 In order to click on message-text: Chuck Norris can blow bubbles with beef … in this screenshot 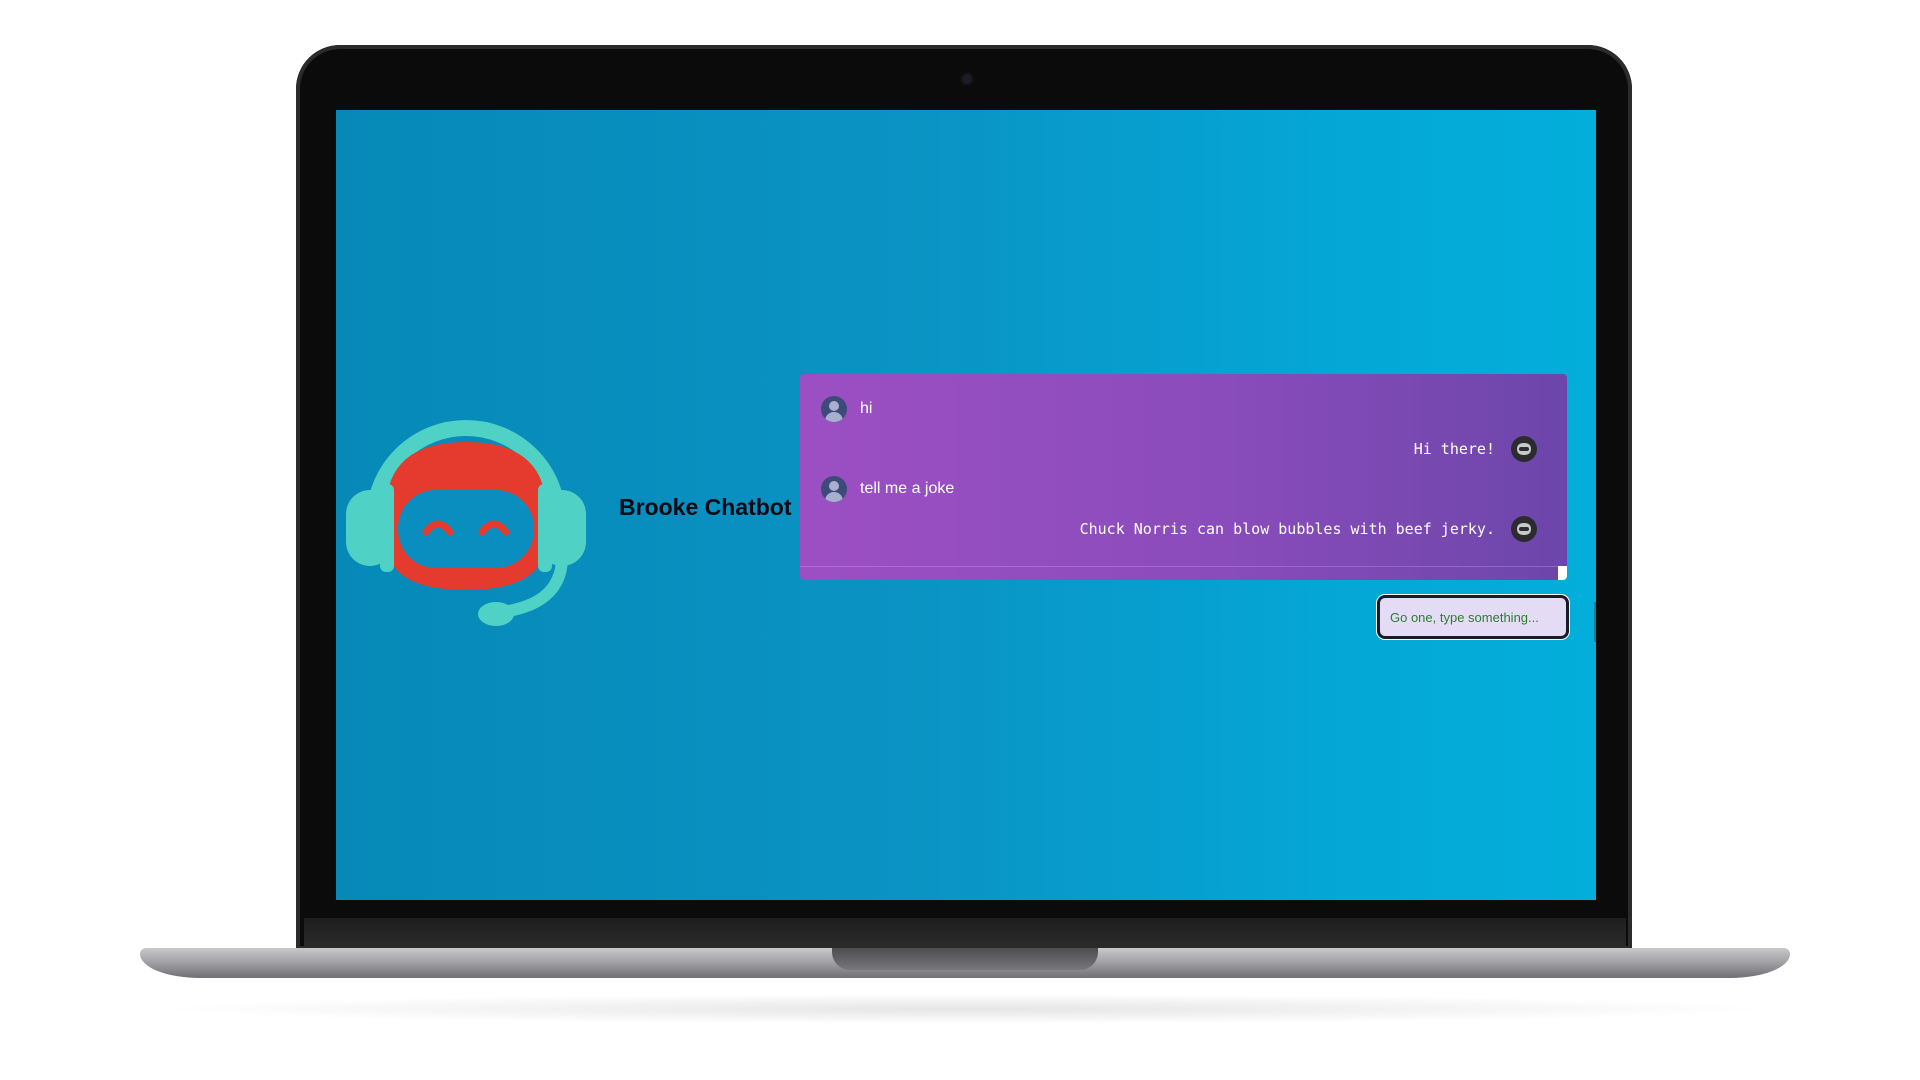, I will do `click(1287, 529)`.